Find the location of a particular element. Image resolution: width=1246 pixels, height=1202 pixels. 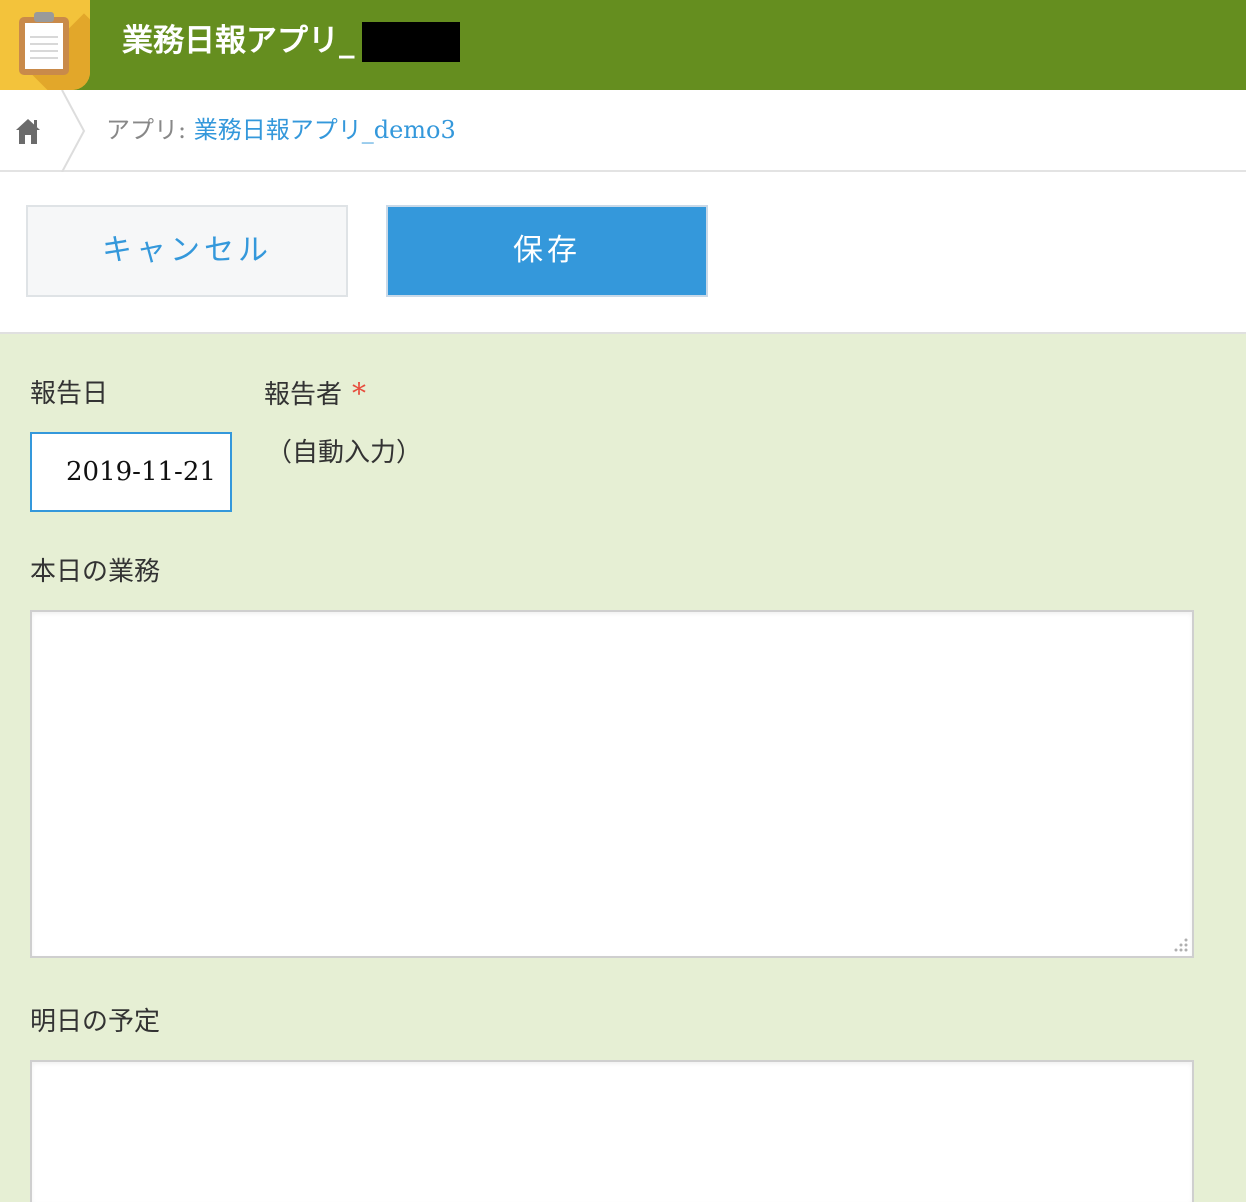

report-date-label: 報告日 is located at coordinates (69, 394).